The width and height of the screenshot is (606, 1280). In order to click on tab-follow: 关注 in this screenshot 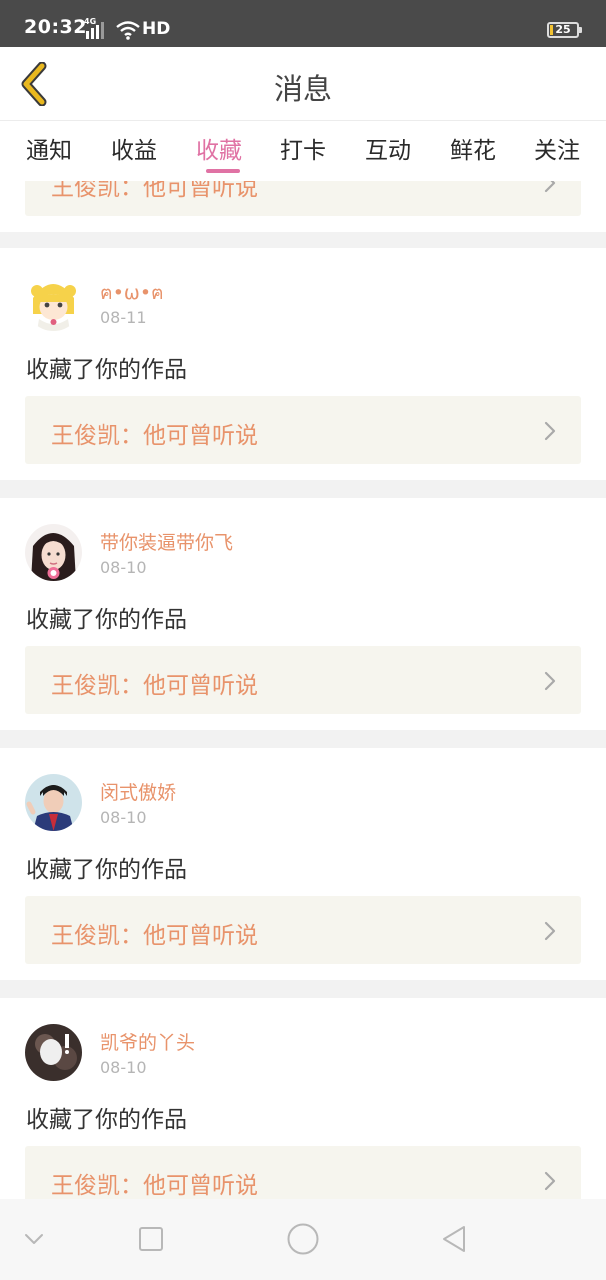, I will do `click(557, 154)`.